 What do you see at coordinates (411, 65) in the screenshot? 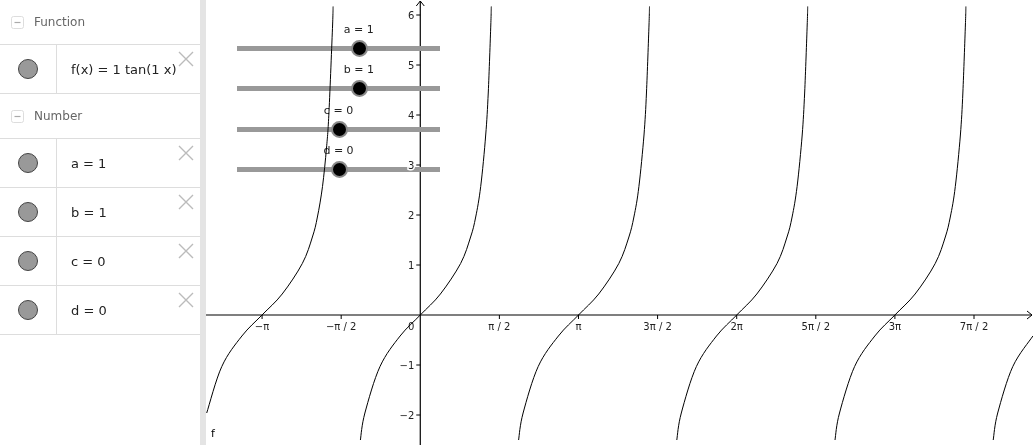
I see `y-tick-label: 5` at bounding box center [411, 65].